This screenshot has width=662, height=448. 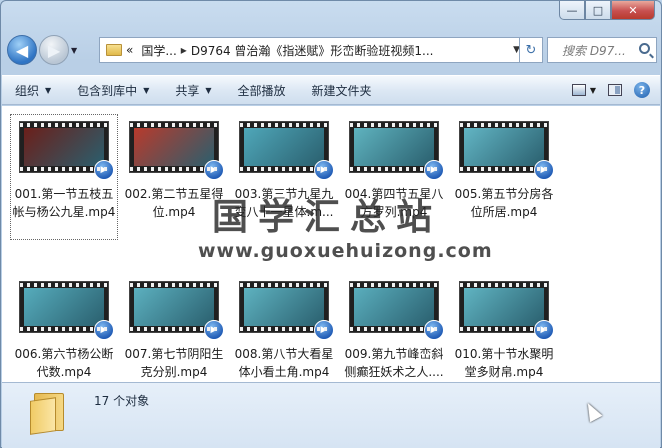 What do you see at coordinates (174, 203) in the screenshot?
I see `file-name: 002.第二节五星得位.mp4` at bounding box center [174, 203].